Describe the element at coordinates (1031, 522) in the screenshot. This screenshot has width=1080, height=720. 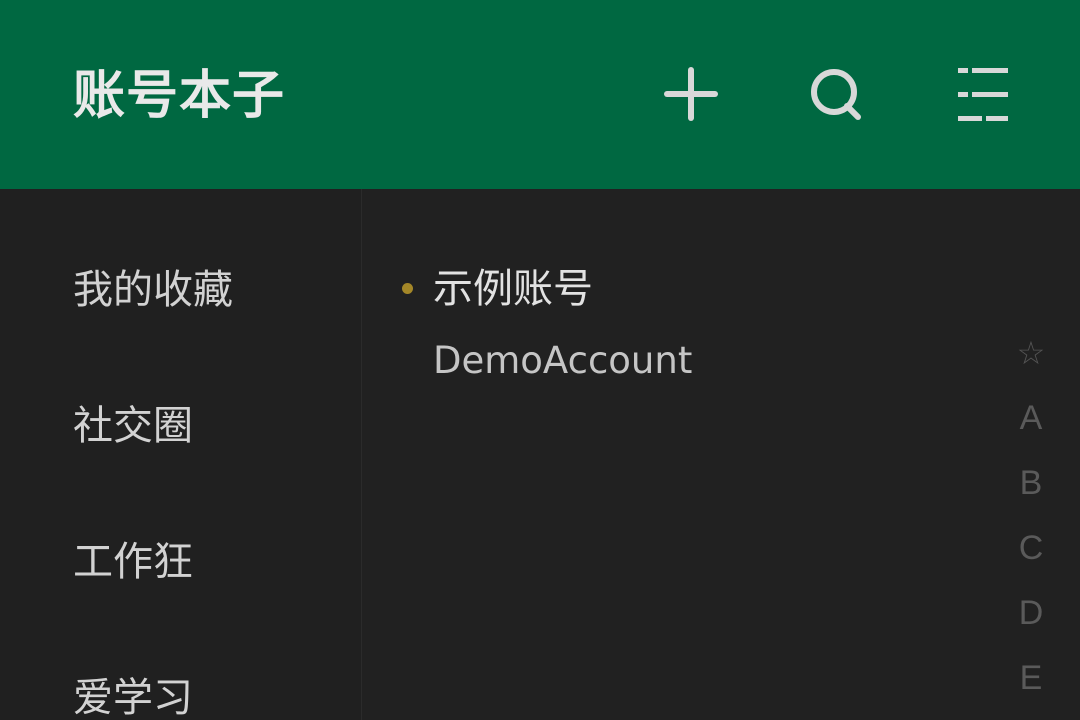
I see `alphabet-index-rail: ☆ A B C D E` at that location.